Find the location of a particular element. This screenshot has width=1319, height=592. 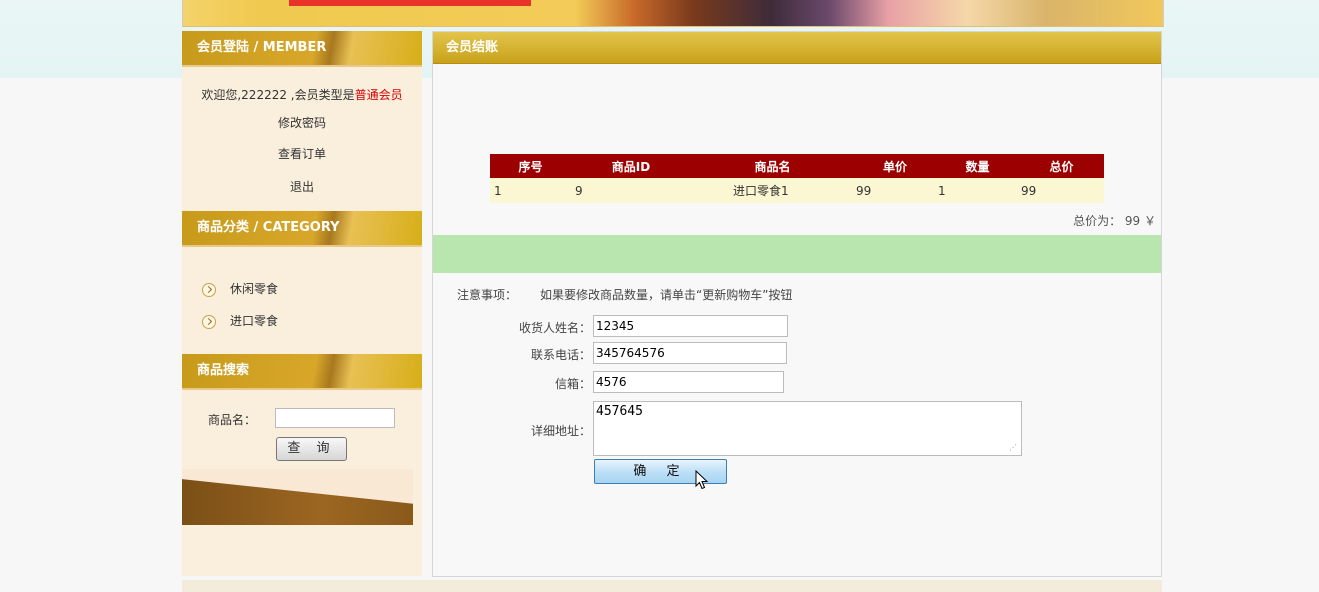

cart-table: 序号 商品ID 商品名 单价 数量 总价 1 9 进口零食1 99 1 99 is located at coordinates (797, 178).